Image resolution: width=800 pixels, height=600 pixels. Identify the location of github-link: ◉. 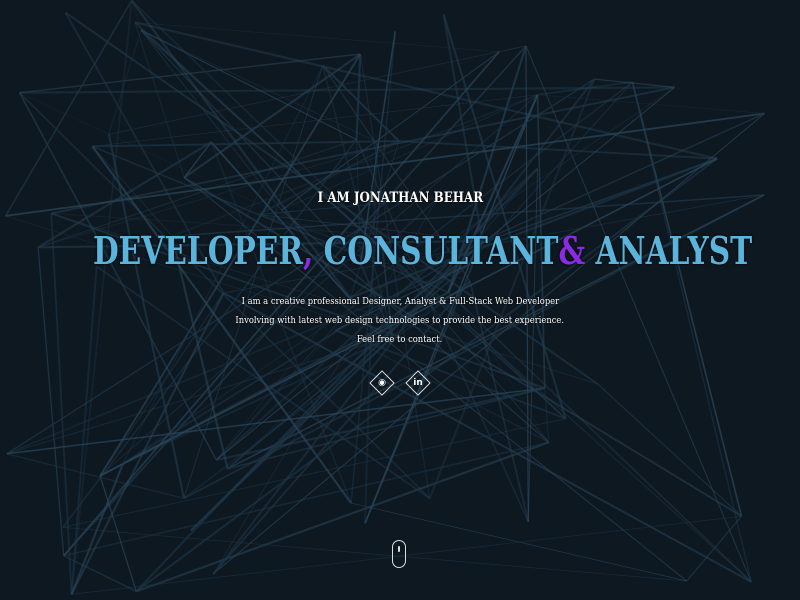
(382, 383).